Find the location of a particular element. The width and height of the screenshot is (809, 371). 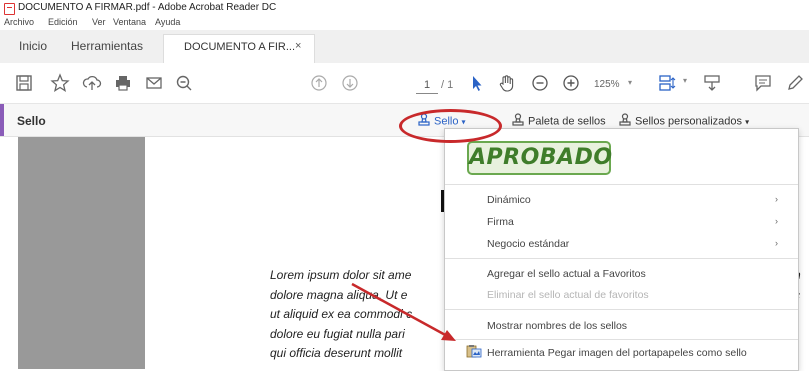

page-down-icon is located at coordinates (350, 83).